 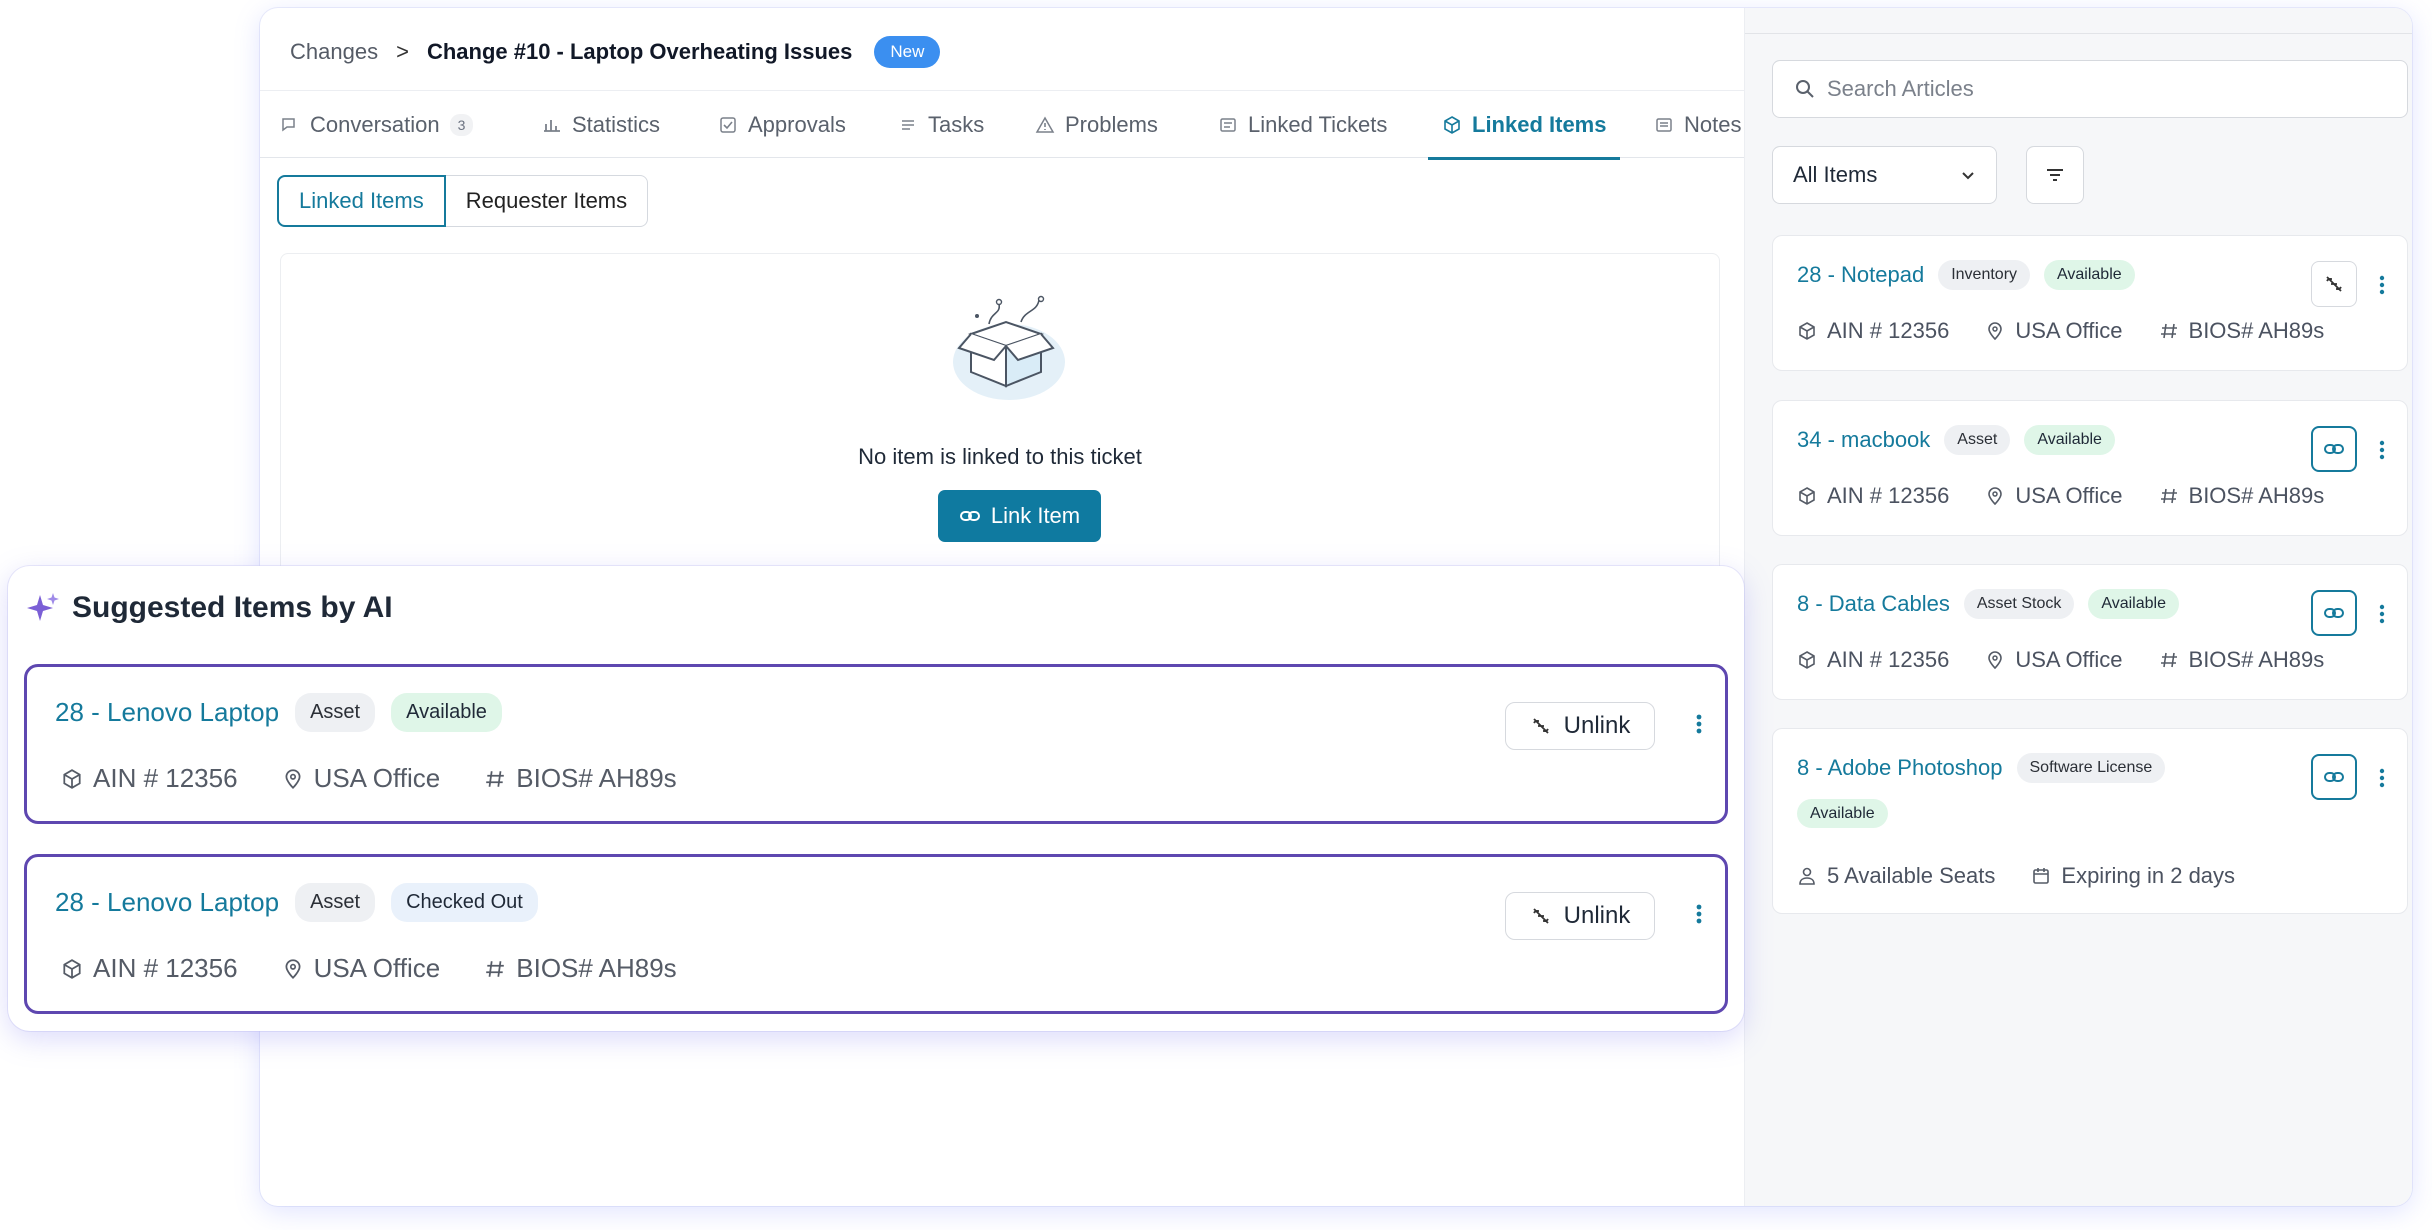 I want to click on tab-label: Linked Items, so click(x=1539, y=124).